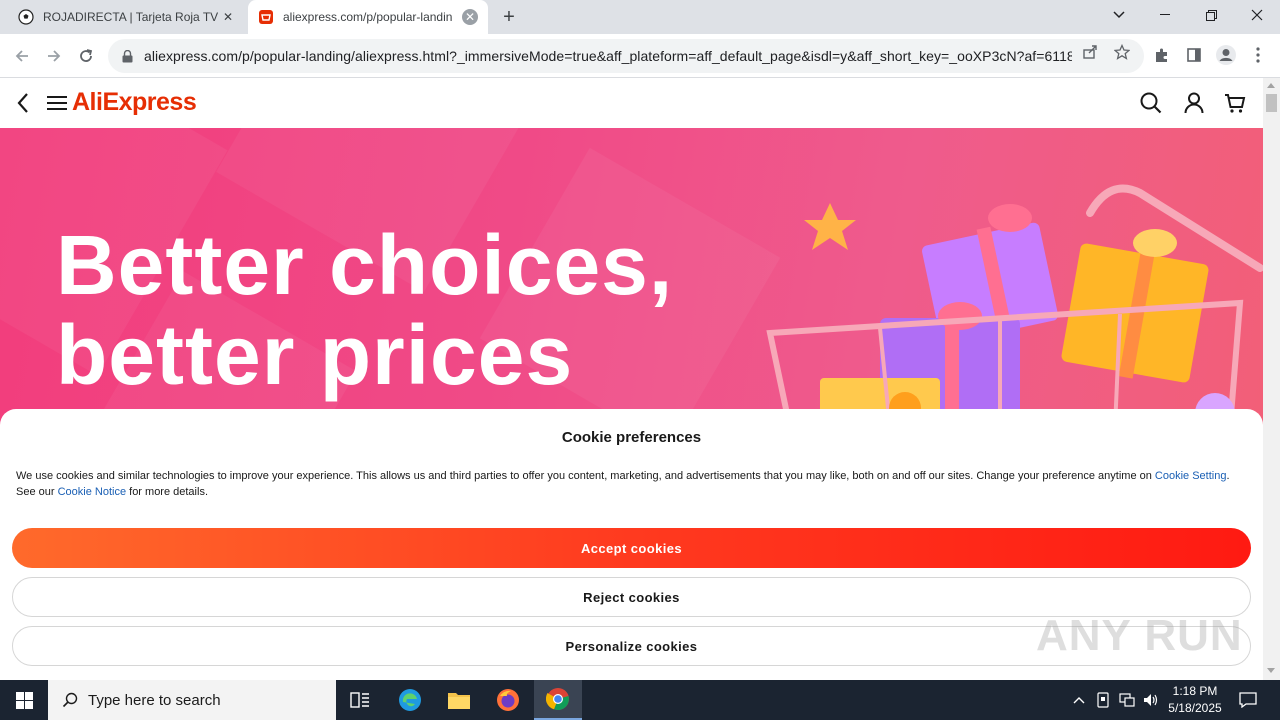 This screenshot has height=720, width=1280. Describe the element at coordinates (1195, 700) in the screenshot. I see `taskbar-clock: 1:18 PM 5/18/2025` at that location.